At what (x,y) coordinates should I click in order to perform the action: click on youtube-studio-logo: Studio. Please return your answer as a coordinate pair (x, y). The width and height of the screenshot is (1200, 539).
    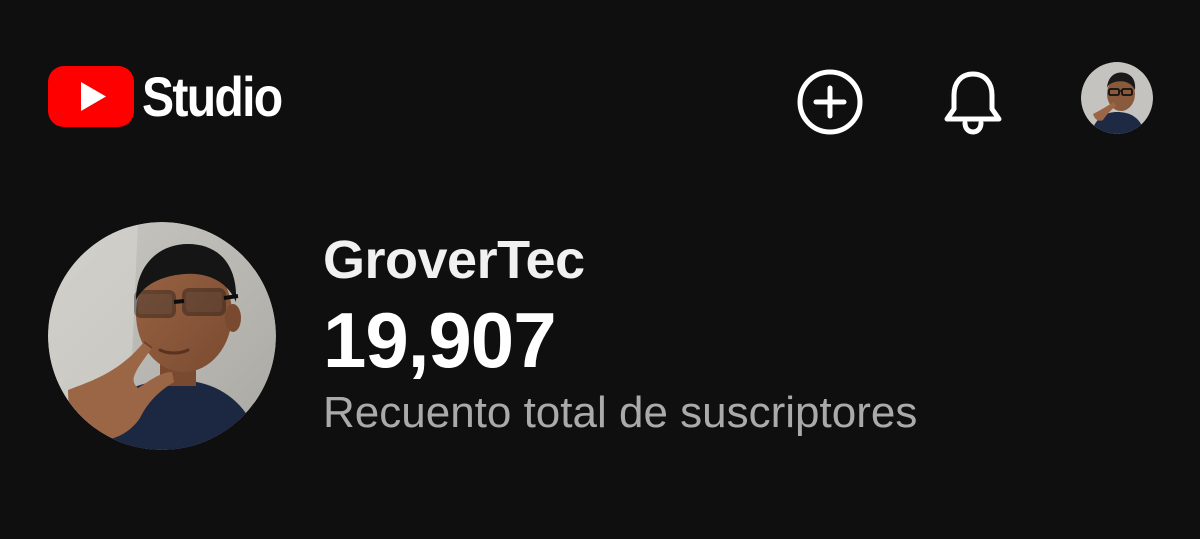
    Looking at the image, I should click on (176, 96).